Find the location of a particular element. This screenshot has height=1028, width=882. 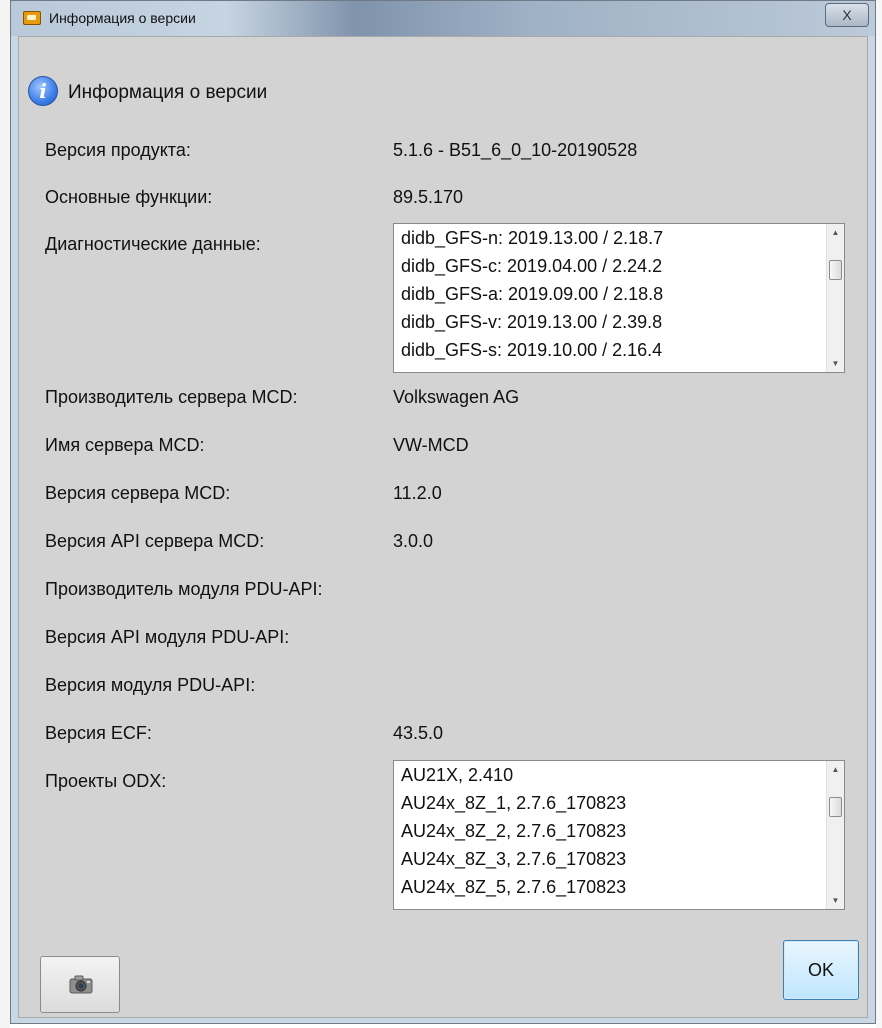

pdu-api-manufacturer-label: Производитель модуля PDU-API: is located at coordinates (184, 589).